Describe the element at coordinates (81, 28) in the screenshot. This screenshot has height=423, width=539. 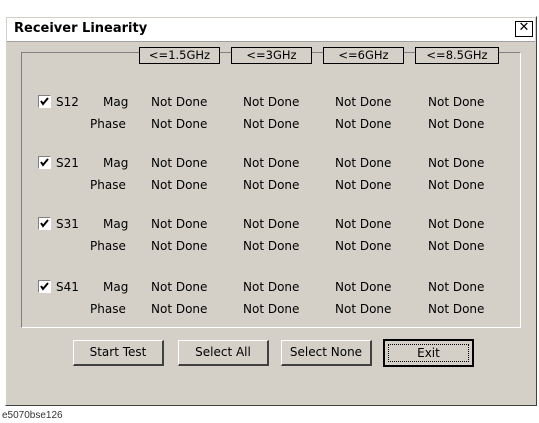
I see `dialog-title: Receiver Linearity` at that location.